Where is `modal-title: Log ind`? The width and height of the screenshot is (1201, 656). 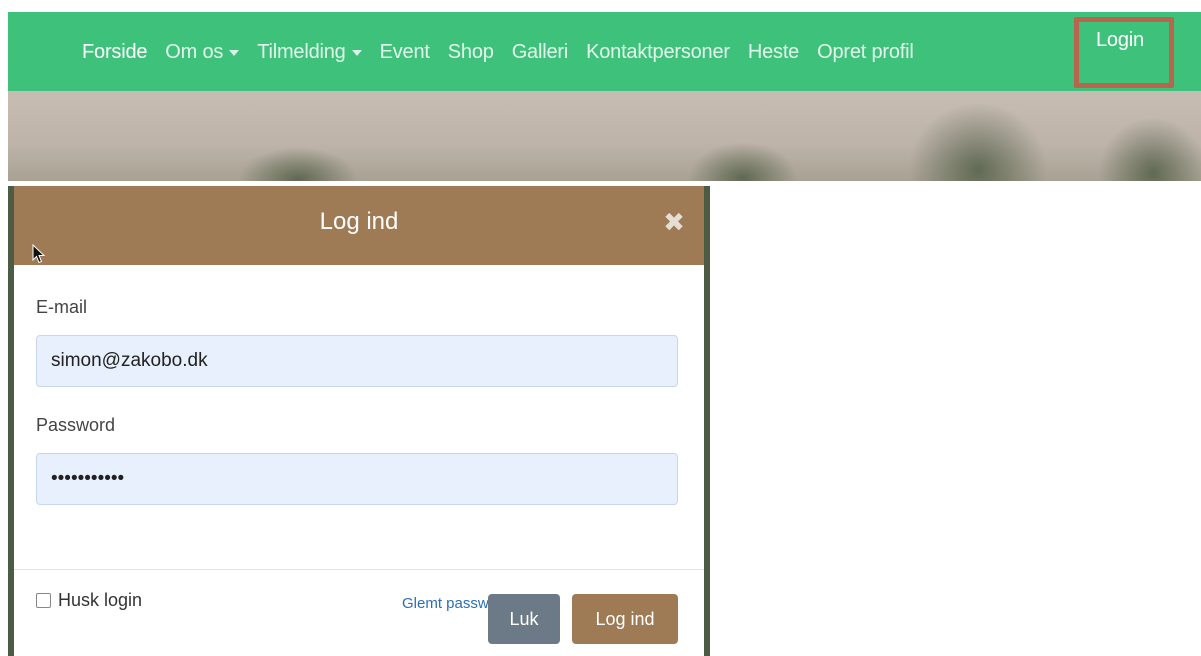
modal-title: Log ind is located at coordinates (359, 221).